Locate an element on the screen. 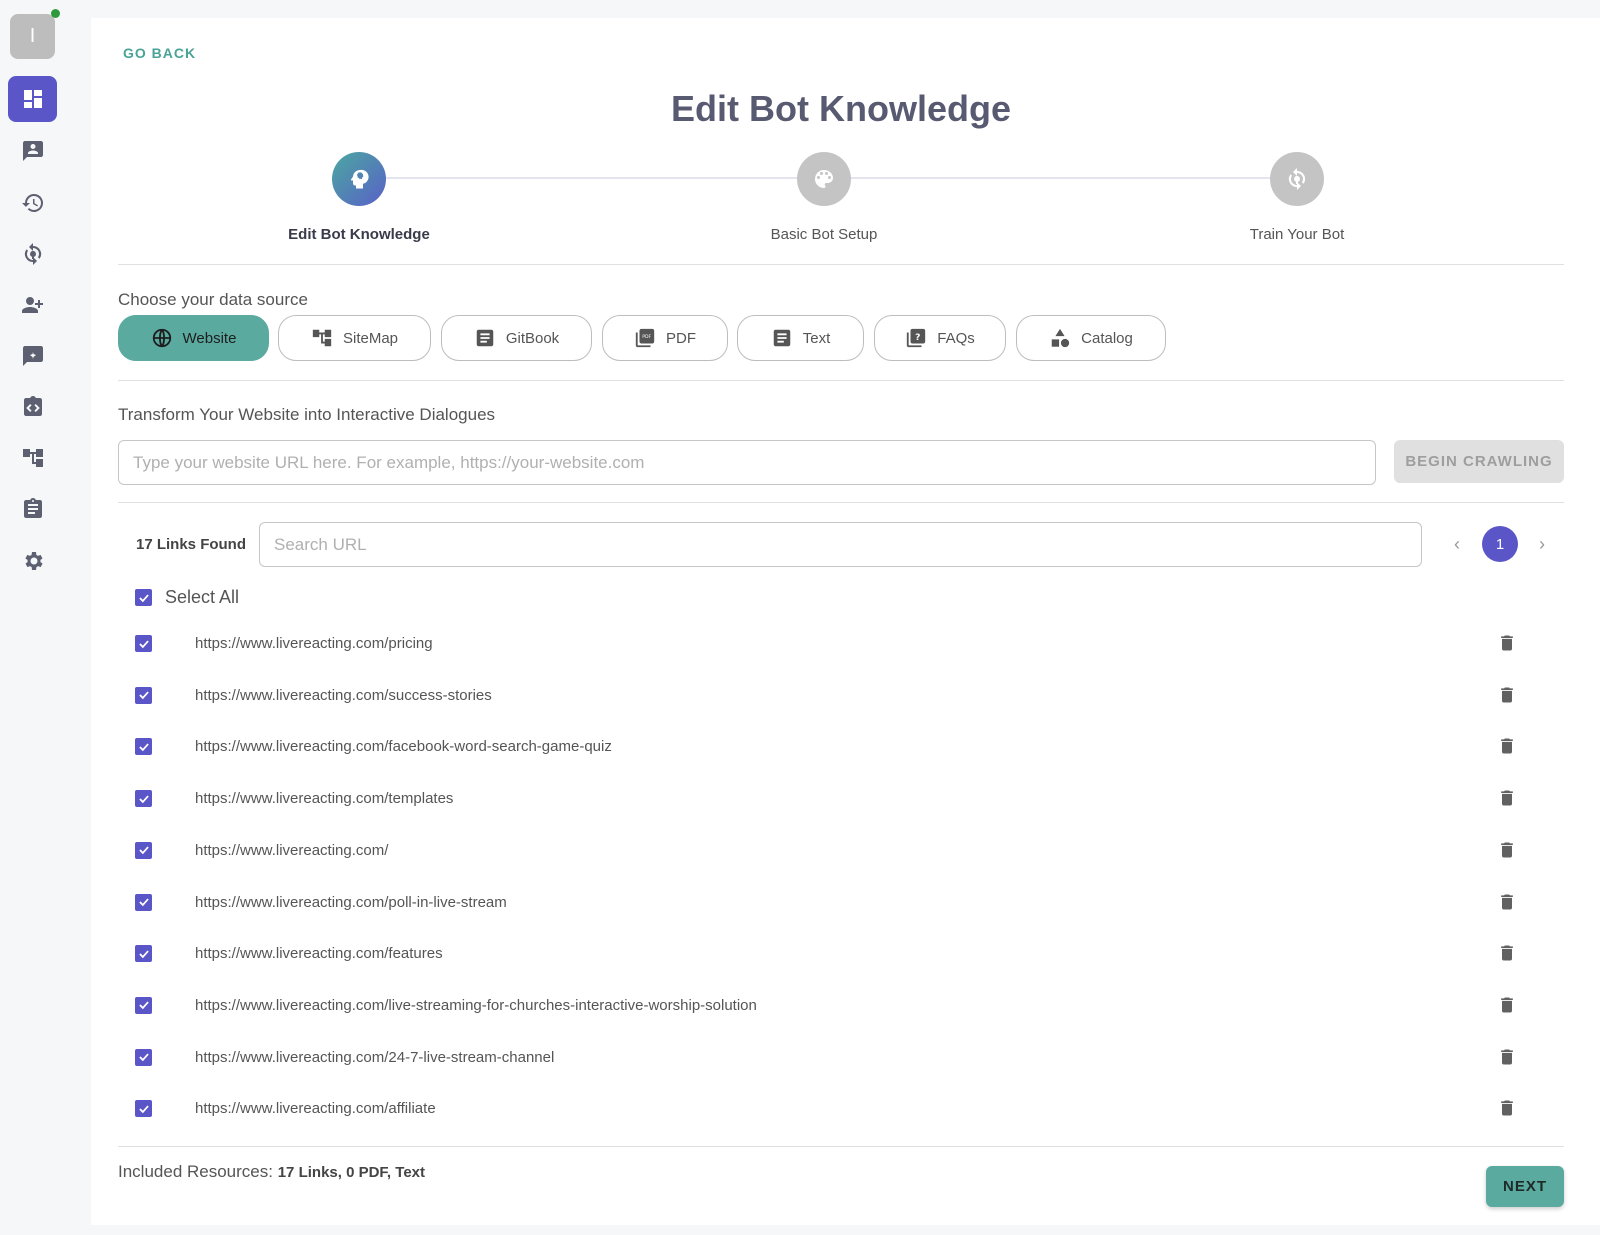 This screenshot has height=1235, width=1600. faq-icon: ? is located at coordinates (916, 338).